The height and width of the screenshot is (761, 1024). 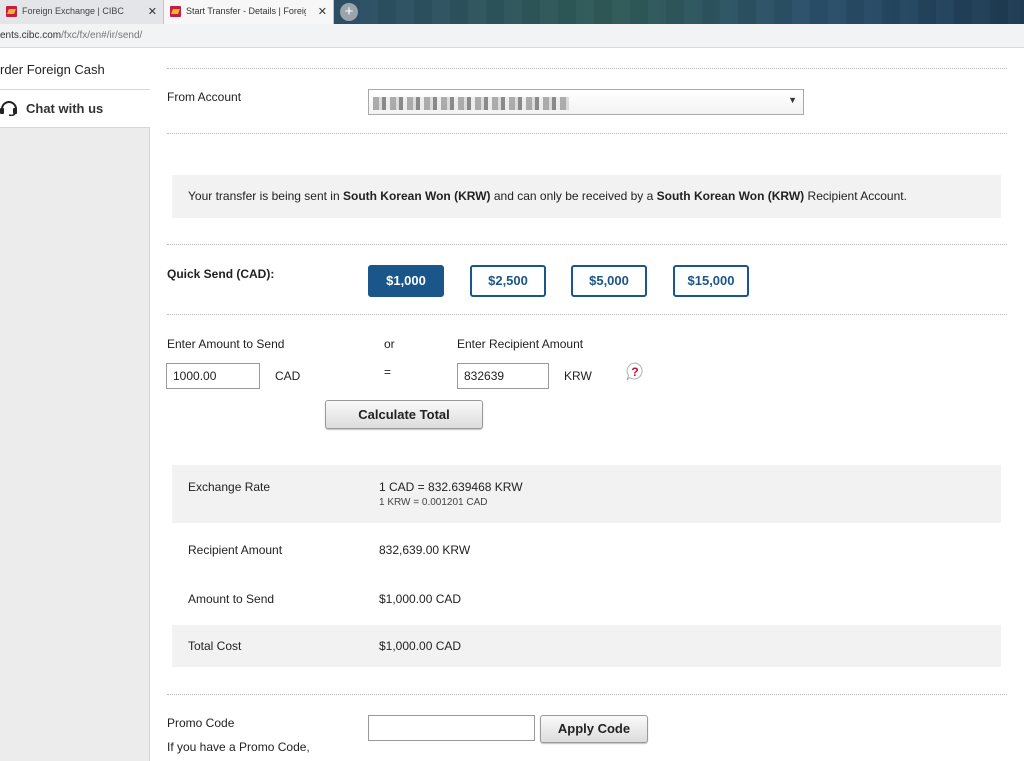 I want to click on url-text: ents.cibc.com/fxc/fx/en#/ir/send/, so click(x=71, y=35).